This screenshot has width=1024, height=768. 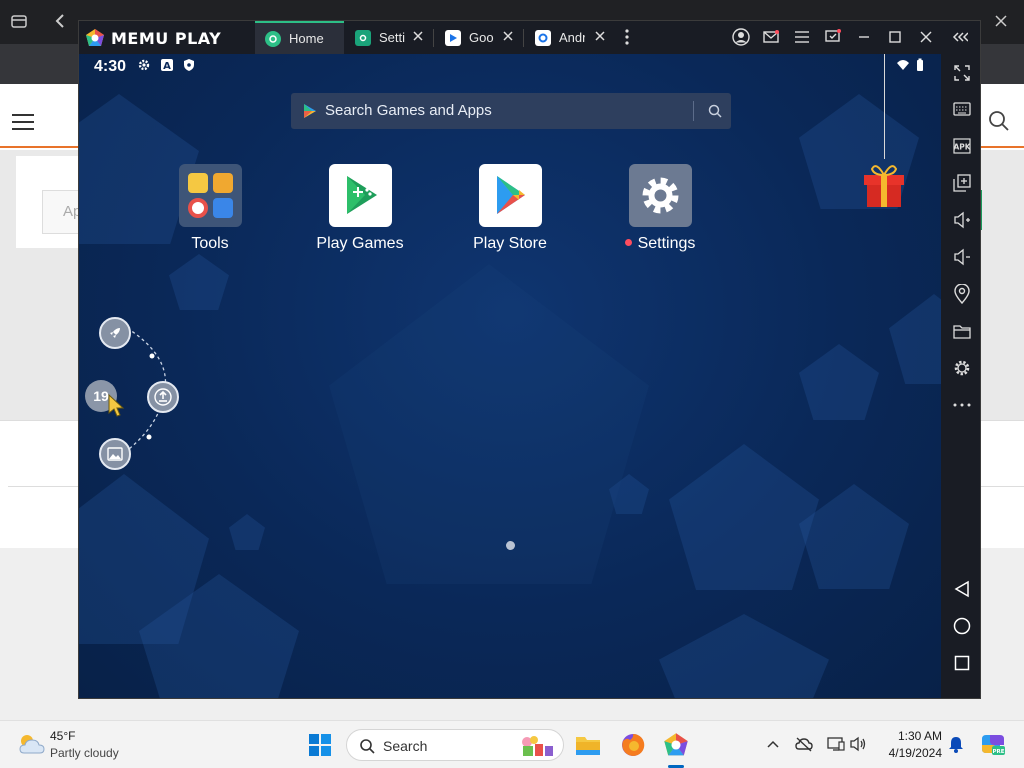 I want to click on app-label: Tools, so click(x=210, y=243).